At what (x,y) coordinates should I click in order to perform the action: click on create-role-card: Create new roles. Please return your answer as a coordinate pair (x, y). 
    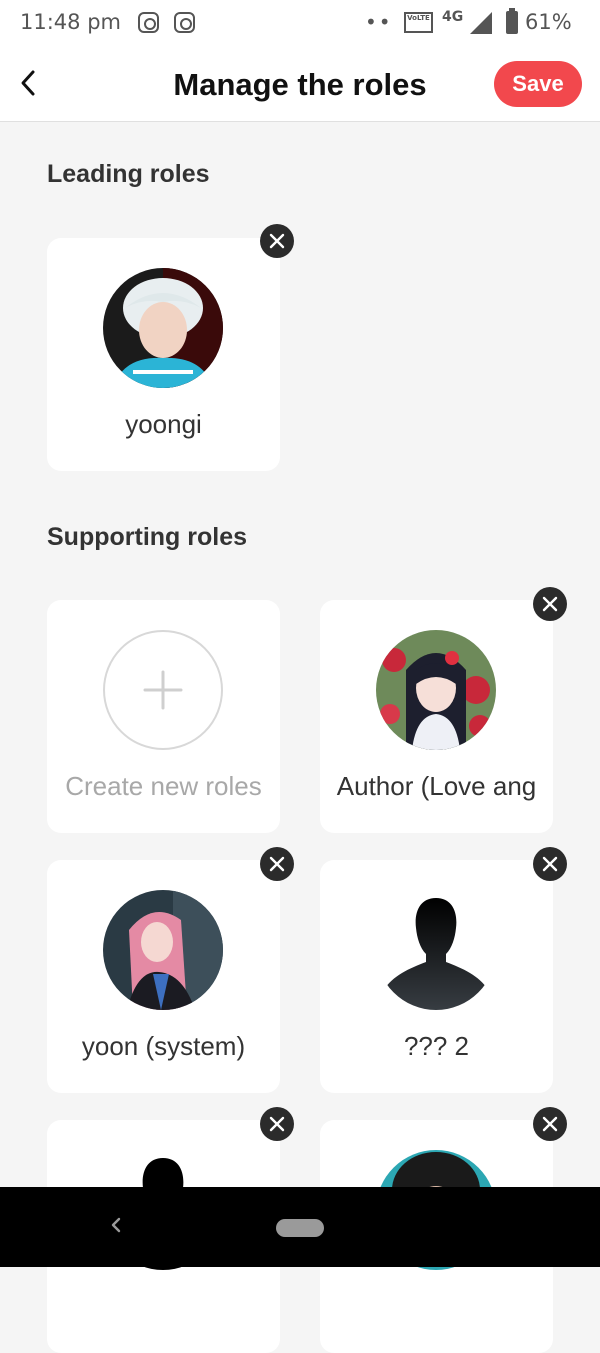
    Looking at the image, I should click on (163, 716).